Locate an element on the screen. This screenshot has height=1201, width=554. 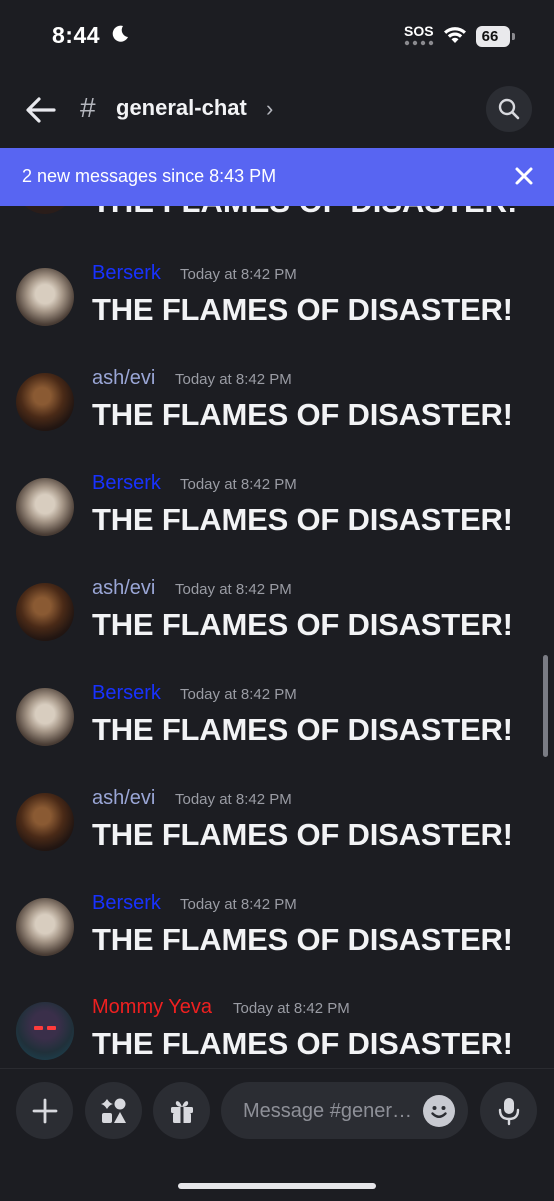
channel-title: general-chat is located at coordinates (181, 108).